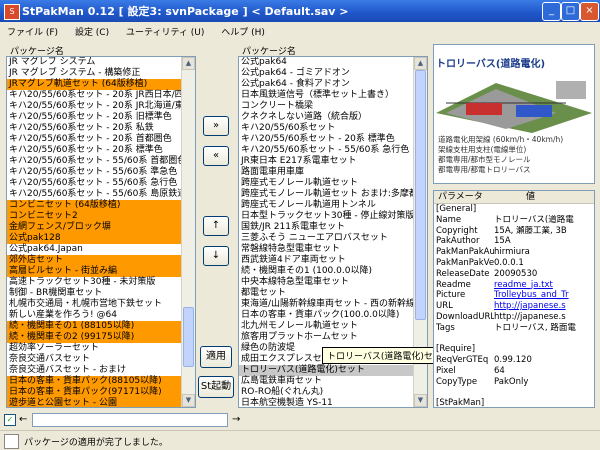 The image size is (600, 450). What do you see at coordinates (216, 126) in the screenshot?
I see `add-all-button: »` at bounding box center [216, 126].